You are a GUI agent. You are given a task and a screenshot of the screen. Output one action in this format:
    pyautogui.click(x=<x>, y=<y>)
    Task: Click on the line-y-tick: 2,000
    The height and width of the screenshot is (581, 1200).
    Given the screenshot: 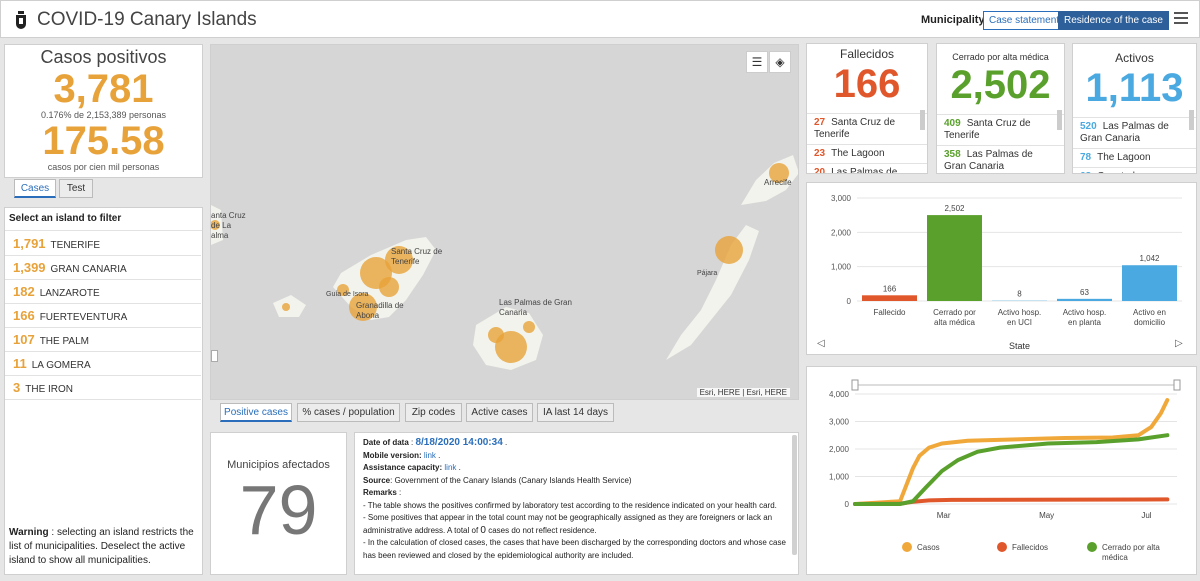 What is the action you would take?
    pyautogui.click(x=839, y=449)
    